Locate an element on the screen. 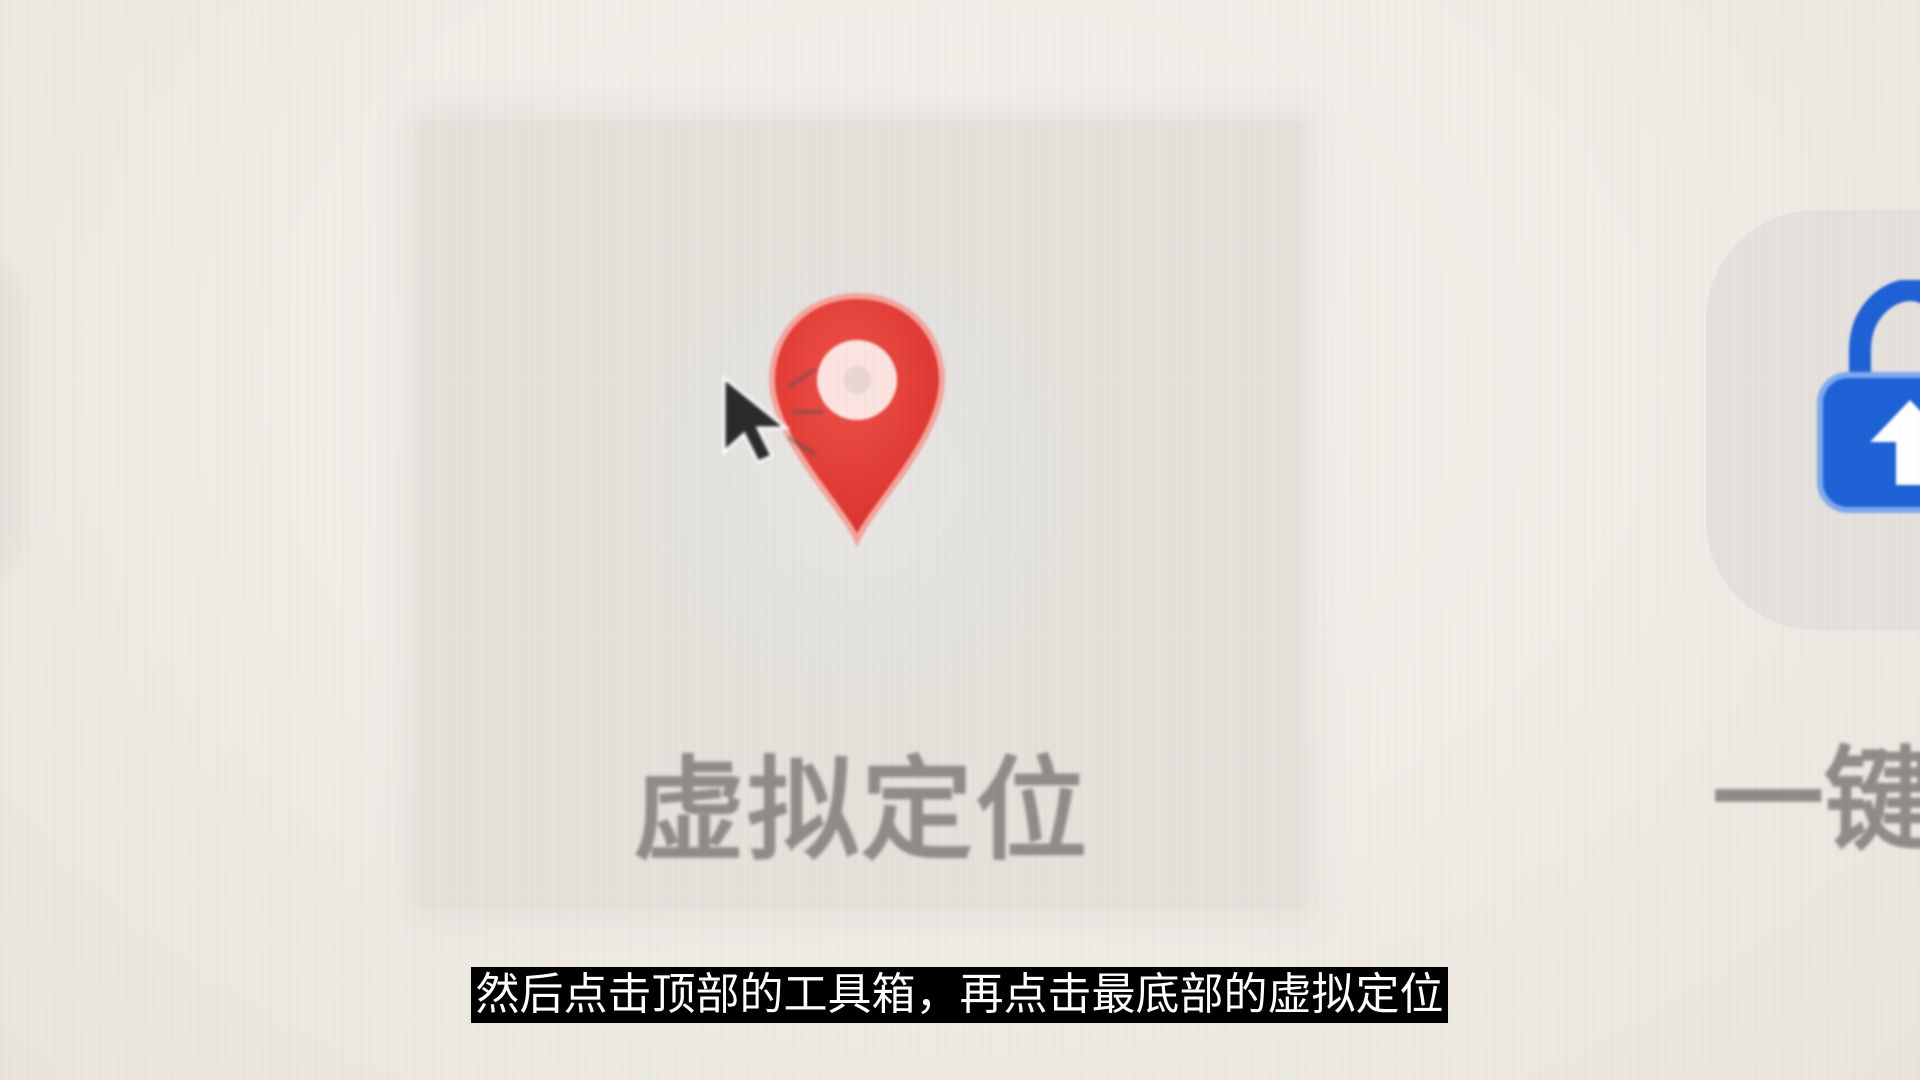 This screenshot has width=1920, height=1080. tool-label-virtual-location: 虚拟定位 is located at coordinates (861, 811).